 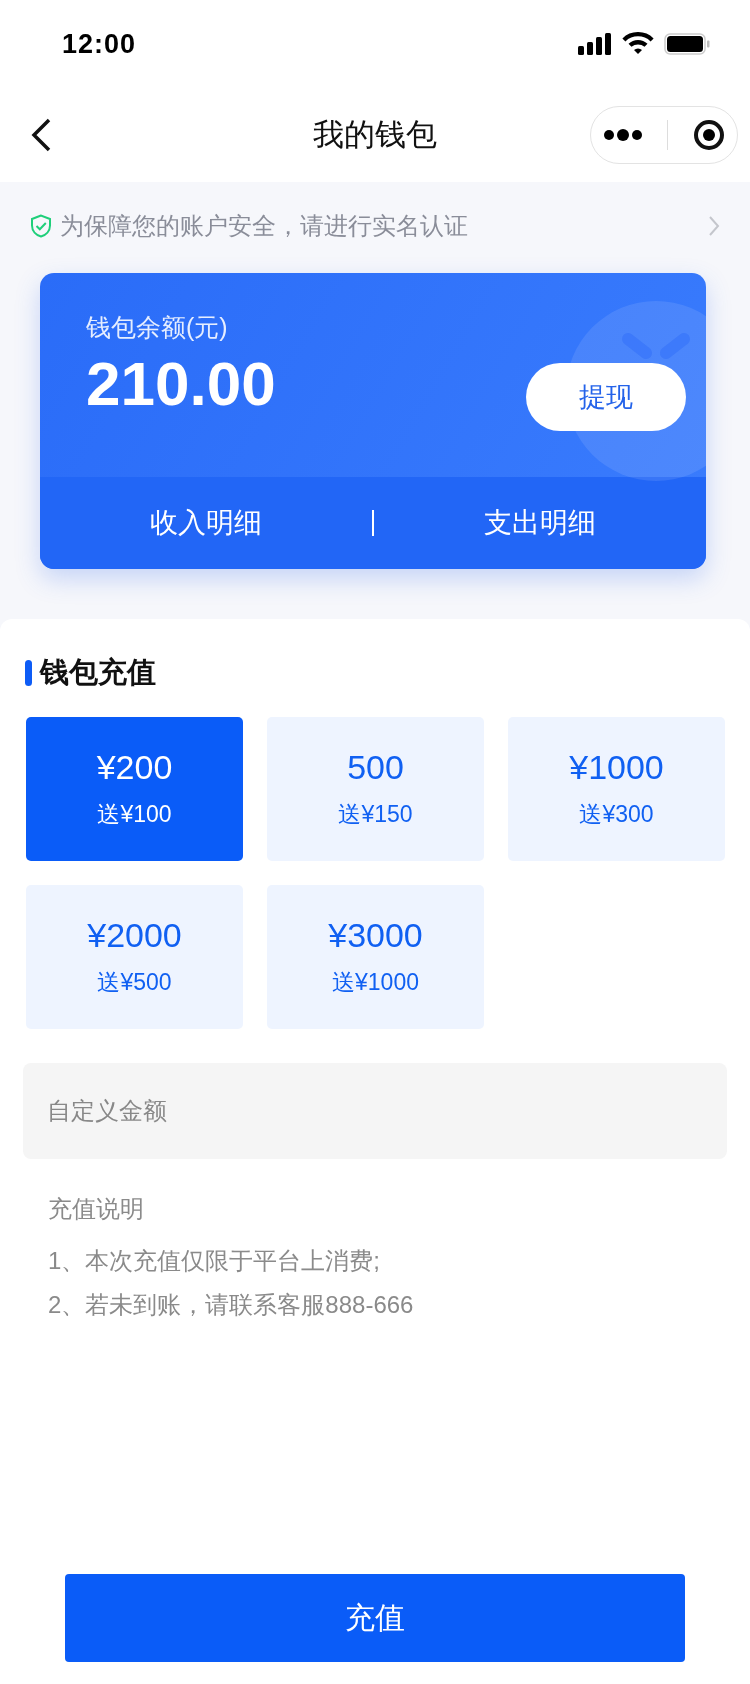 I want to click on more-icon, so click(x=623, y=135).